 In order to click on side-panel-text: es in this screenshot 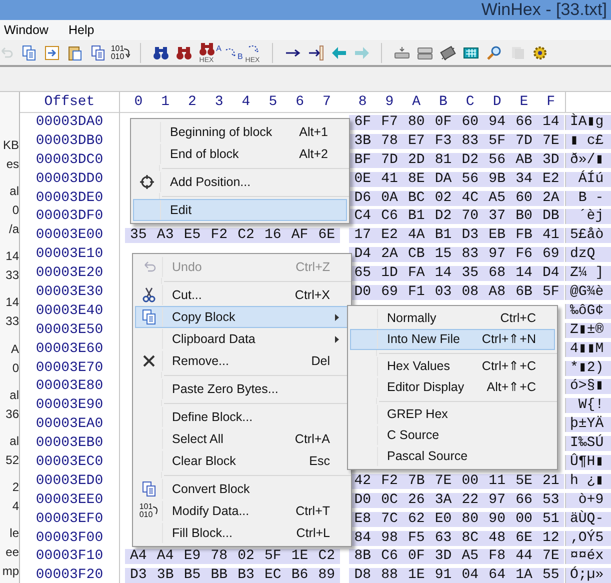, I will do `click(12, 164)`.